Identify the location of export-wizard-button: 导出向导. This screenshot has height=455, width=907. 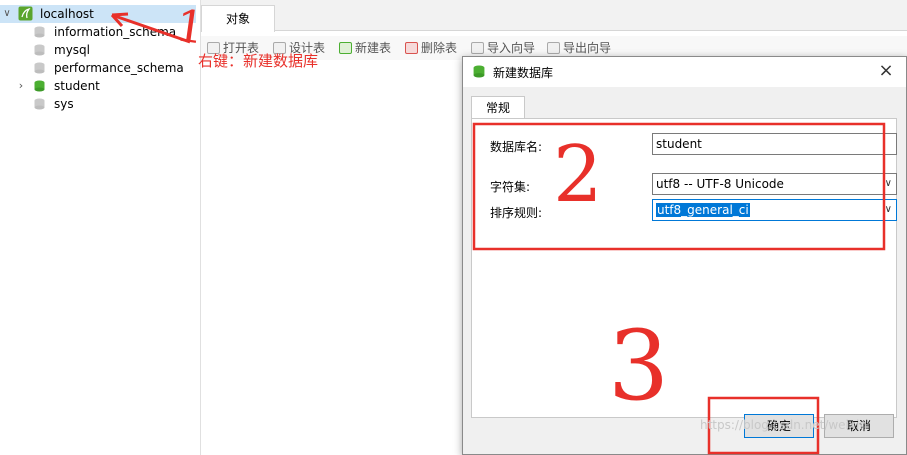
(579, 48).